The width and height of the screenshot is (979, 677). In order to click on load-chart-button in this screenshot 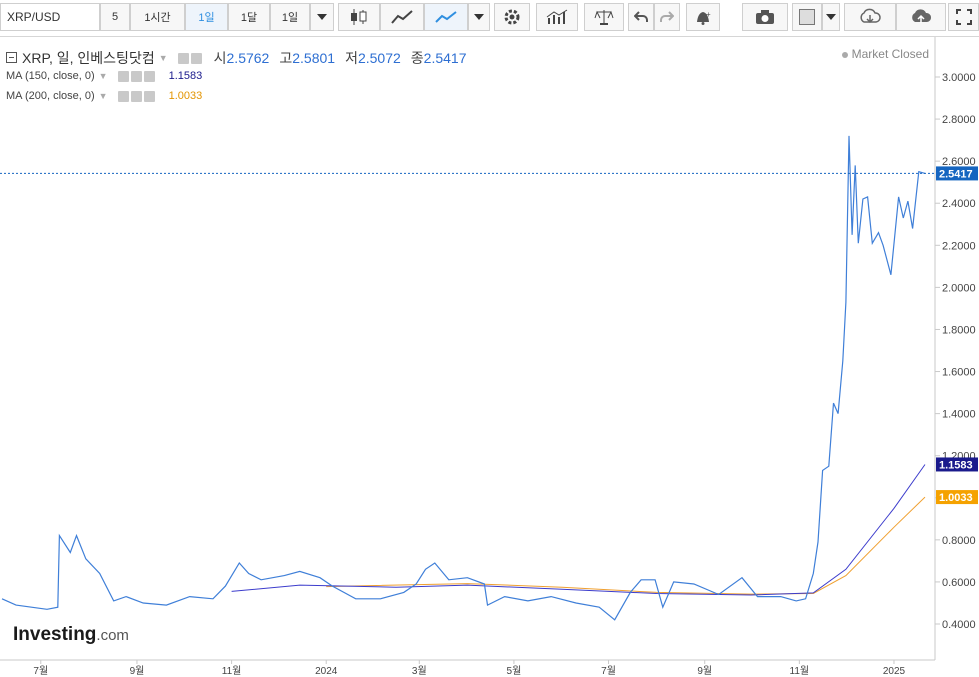, I will do `click(870, 17)`.